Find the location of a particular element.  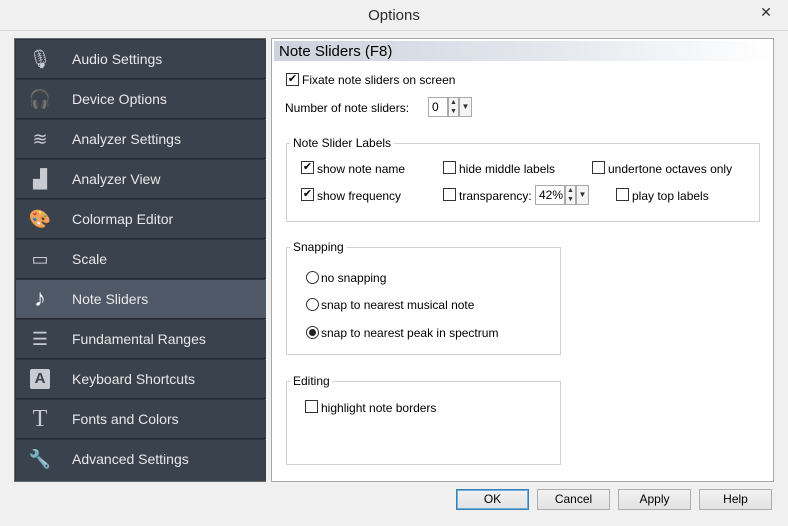

sidebar-item-label: Fonts and Colors is located at coordinates (125, 419).